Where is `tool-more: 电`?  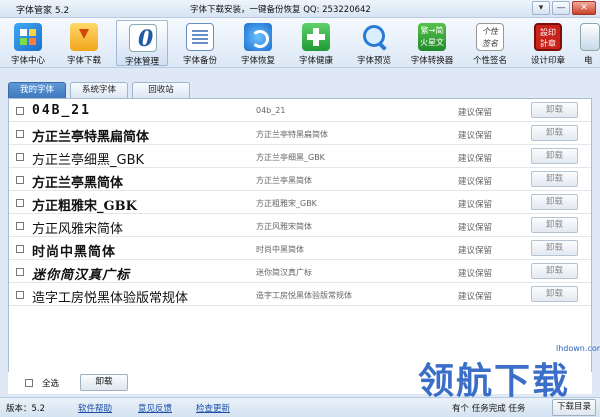
tool-more: 电 is located at coordinates (590, 43).